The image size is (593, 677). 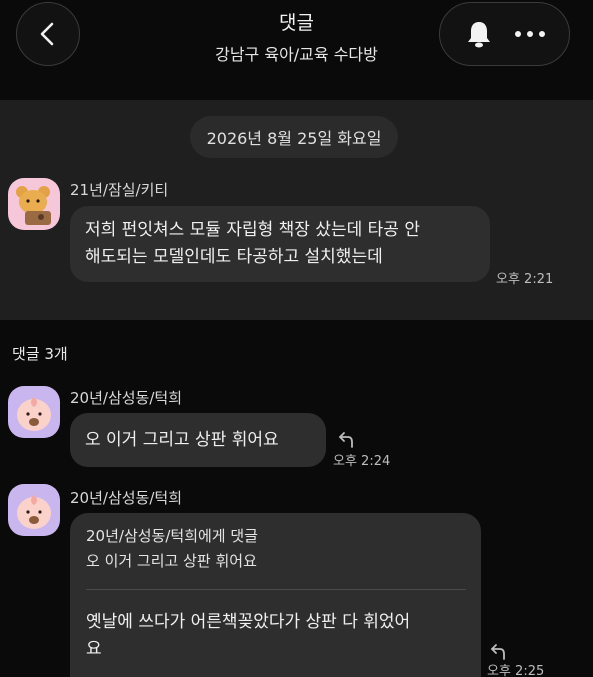 I want to click on date-chip: 2026년 8월 25일 화요일, so click(x=294, y=137).